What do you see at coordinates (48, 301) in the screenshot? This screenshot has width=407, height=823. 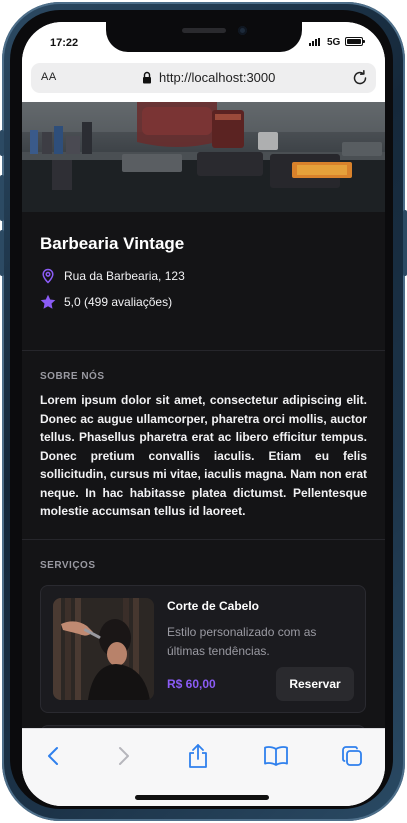 I see `star-icon` at bounding box center [48, 301].